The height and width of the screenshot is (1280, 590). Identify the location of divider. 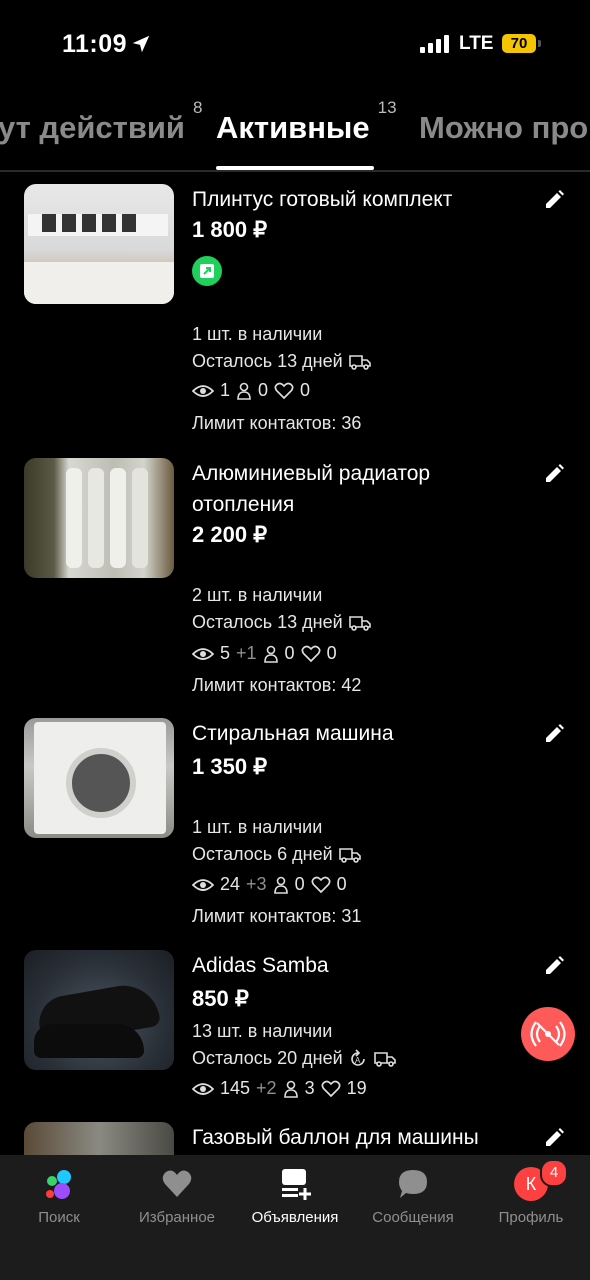
(295, 171).